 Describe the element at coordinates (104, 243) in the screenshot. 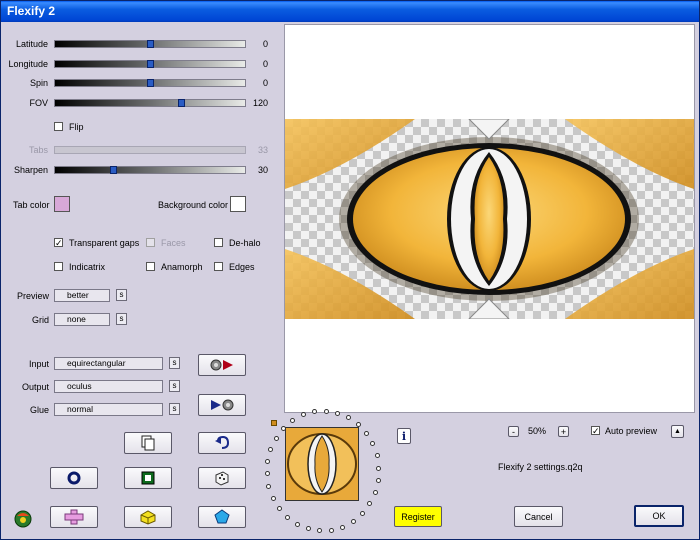

I see `transparent-gaps-label: Transparent gaps` at that location.